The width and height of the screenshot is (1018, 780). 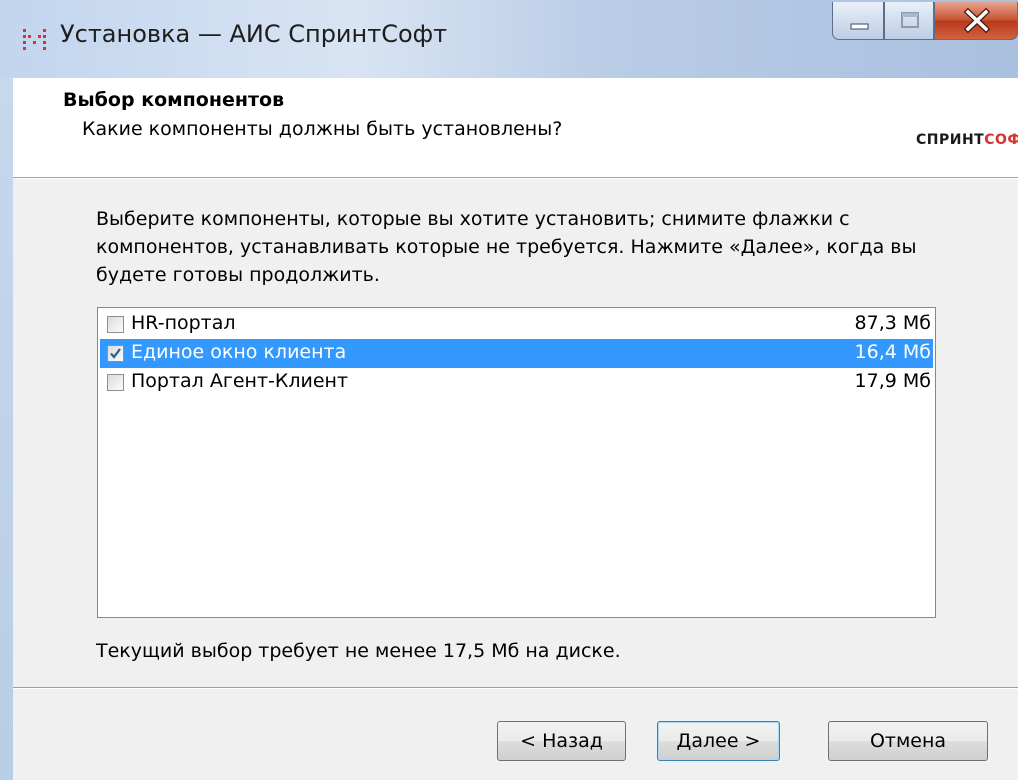 I want to click on back-button: < Назад, so click(x=561, y=741).